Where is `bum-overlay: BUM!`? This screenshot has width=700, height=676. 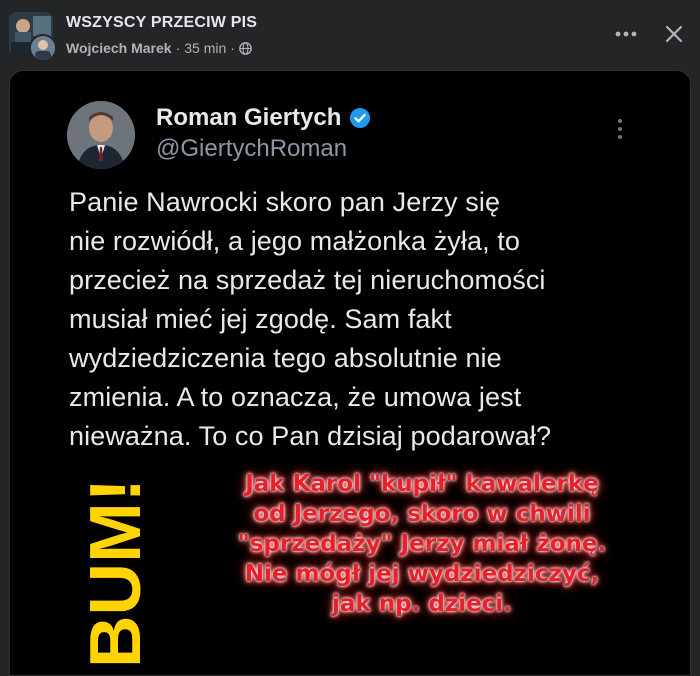
bum-overlay: BUM! is located at coordinates (116, 573).